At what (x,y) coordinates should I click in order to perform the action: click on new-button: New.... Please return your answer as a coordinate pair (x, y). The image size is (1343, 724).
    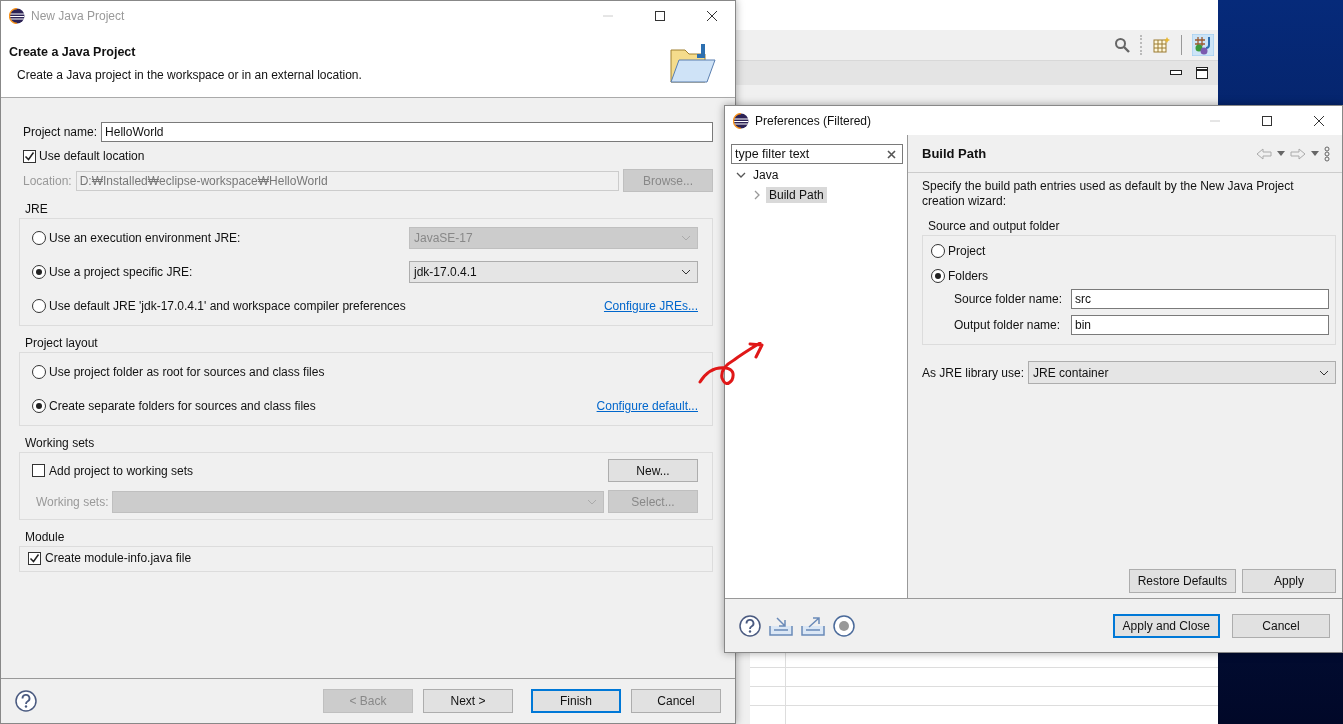
    Looking at the image, I should click on (653, 470).